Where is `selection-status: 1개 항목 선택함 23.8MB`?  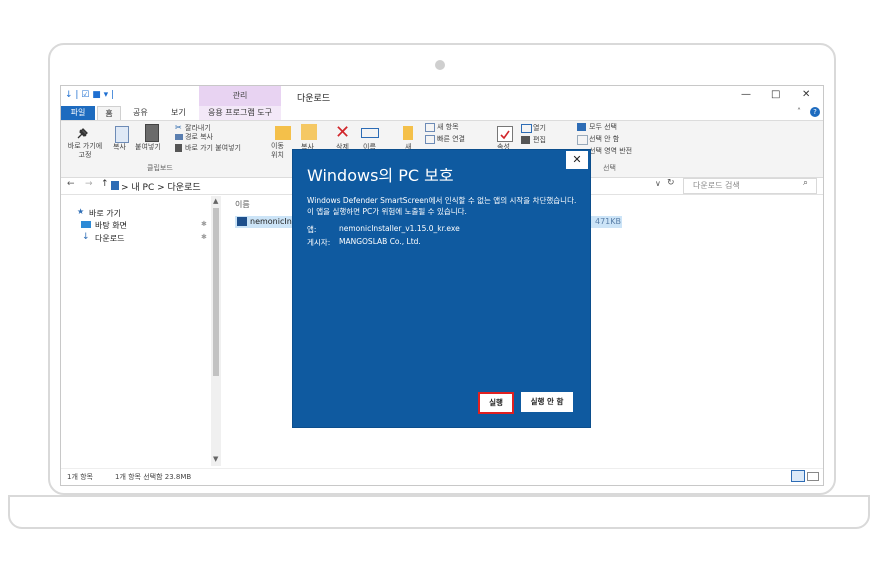 selection-status: 1개 항목 선택함 23.8MB is located at coordinates (153, 477).